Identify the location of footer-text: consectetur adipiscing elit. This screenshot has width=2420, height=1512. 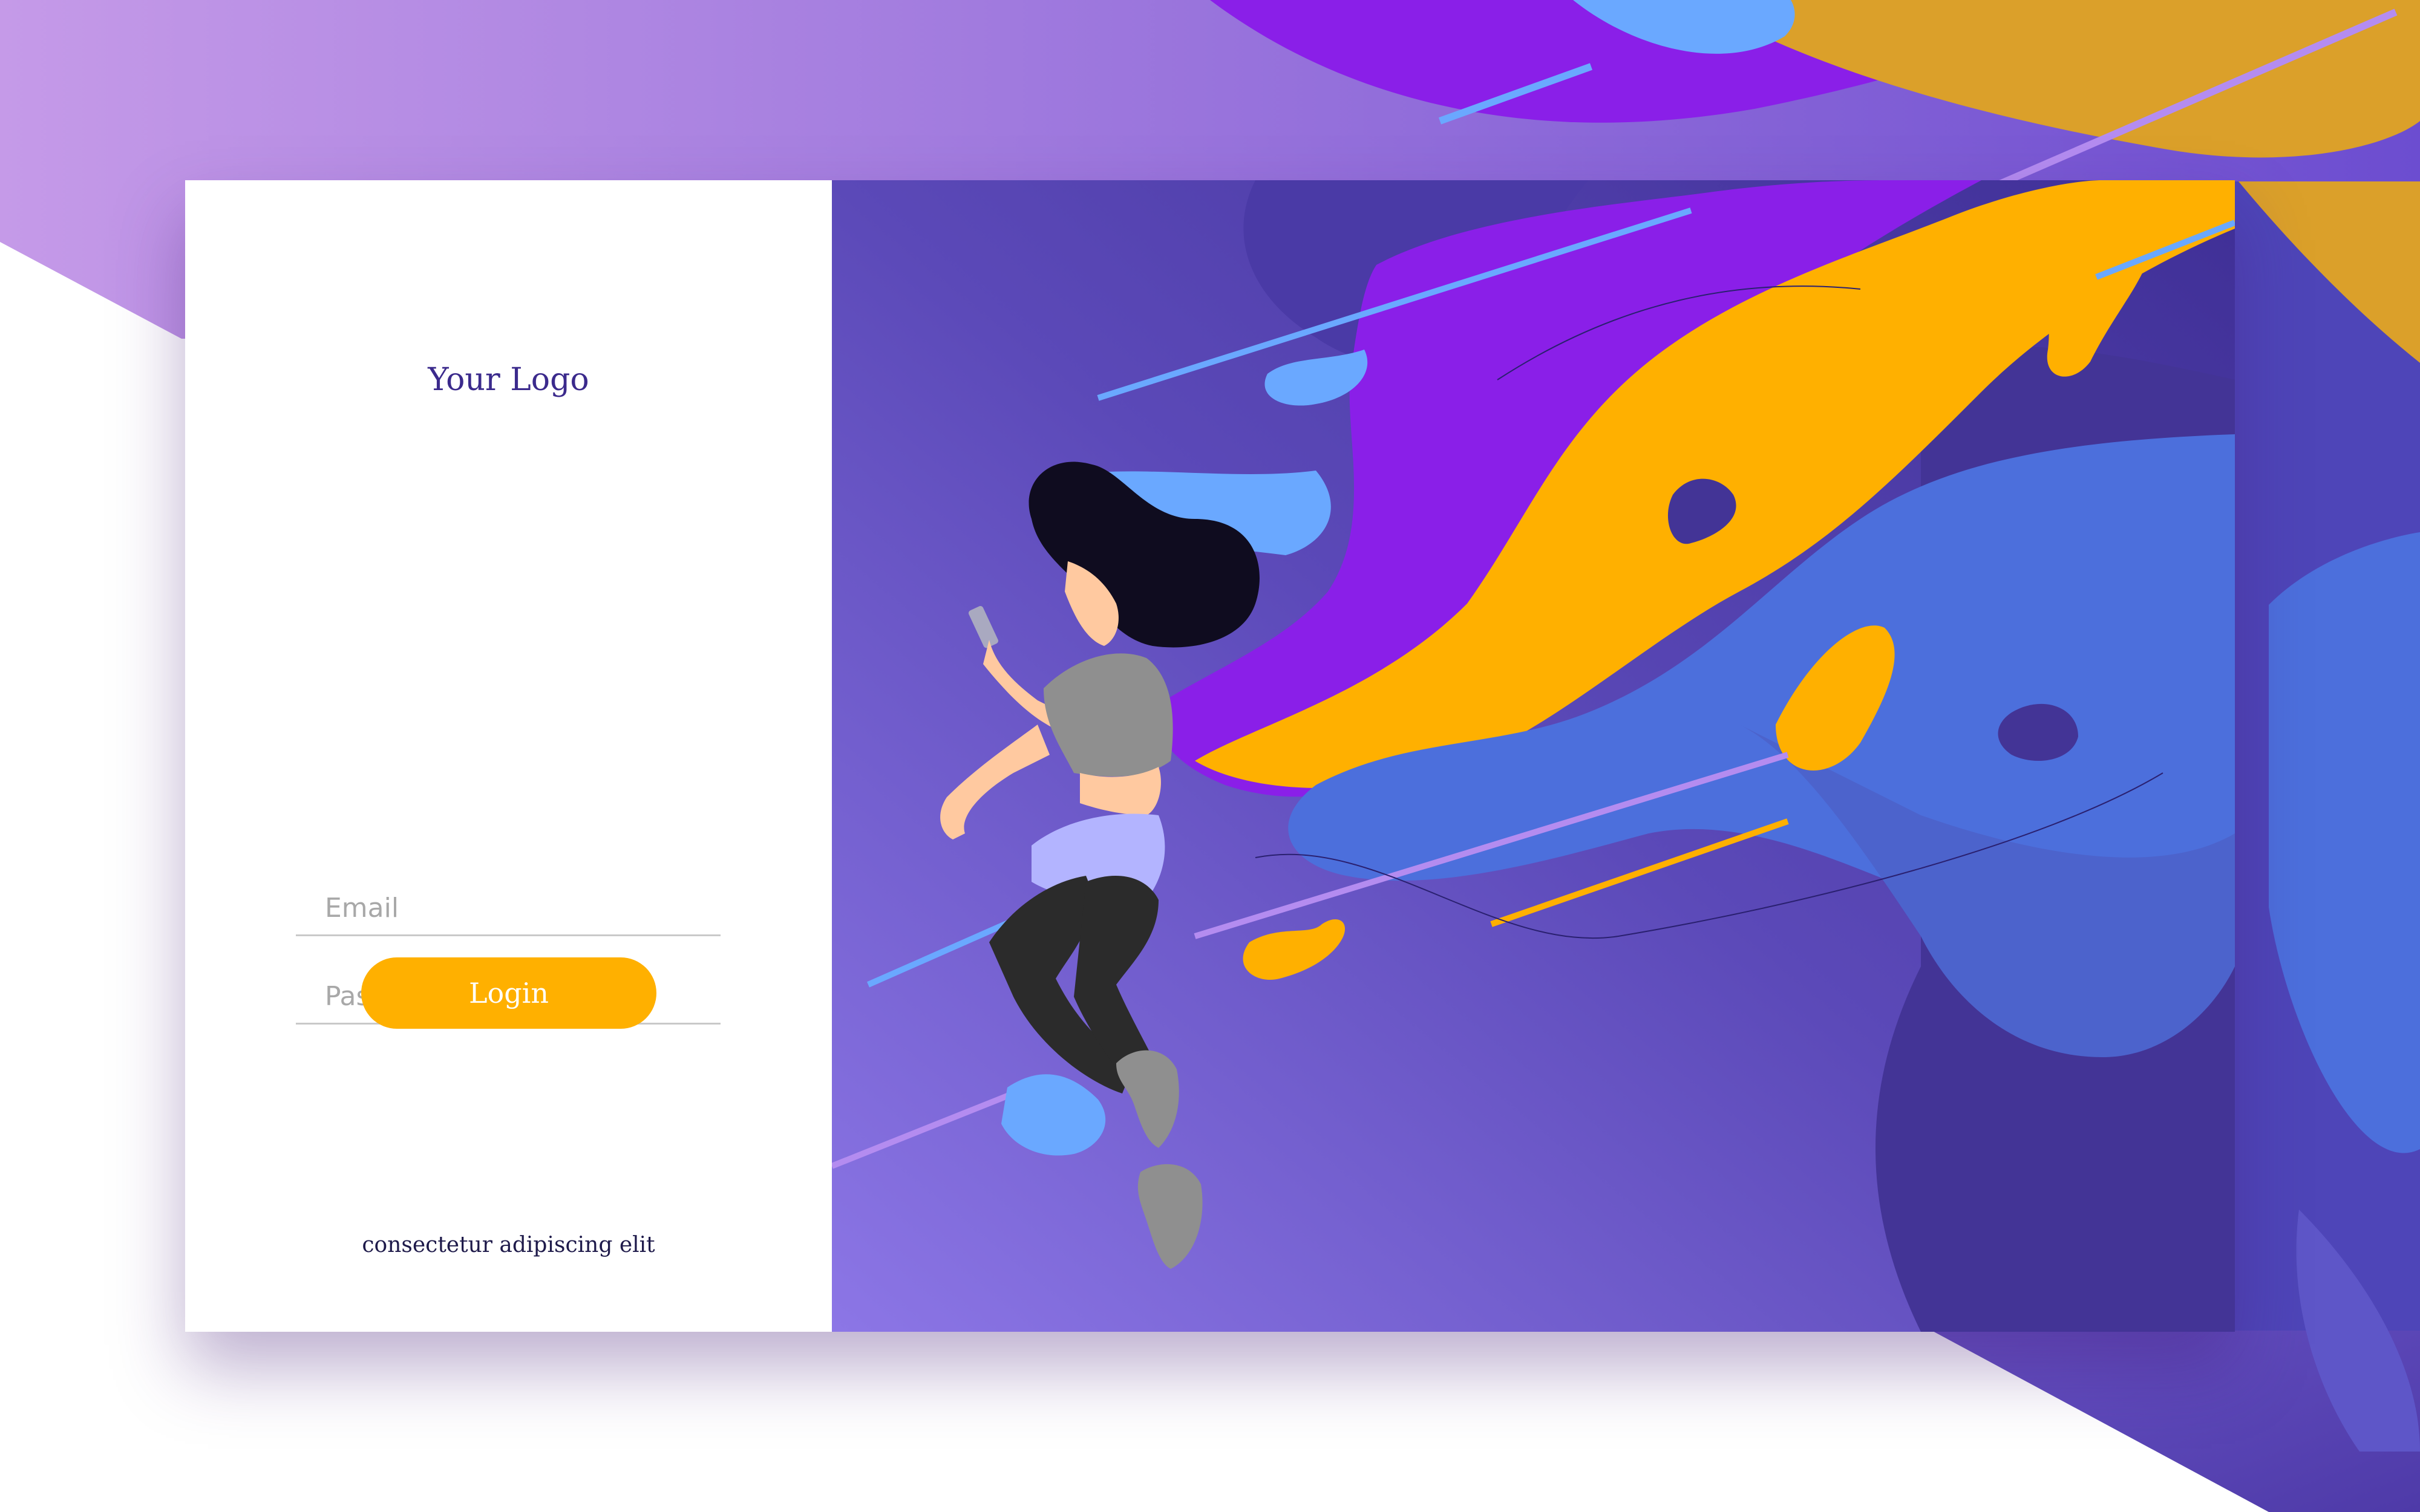
(508, 1245).